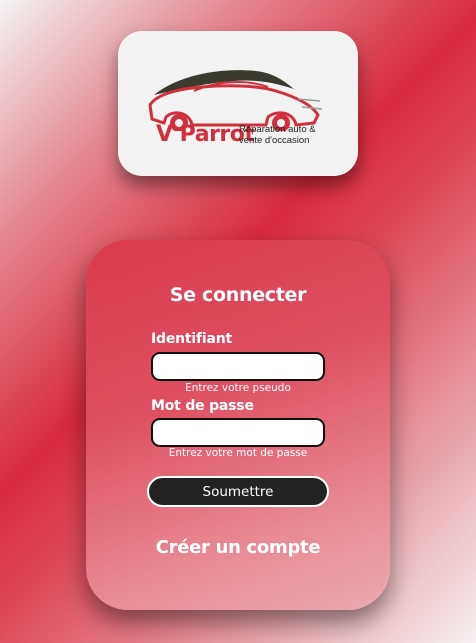 The width and height of the screenshot is (476, 643). I want to click on submit-button: Soumettre, so click(238, 491).